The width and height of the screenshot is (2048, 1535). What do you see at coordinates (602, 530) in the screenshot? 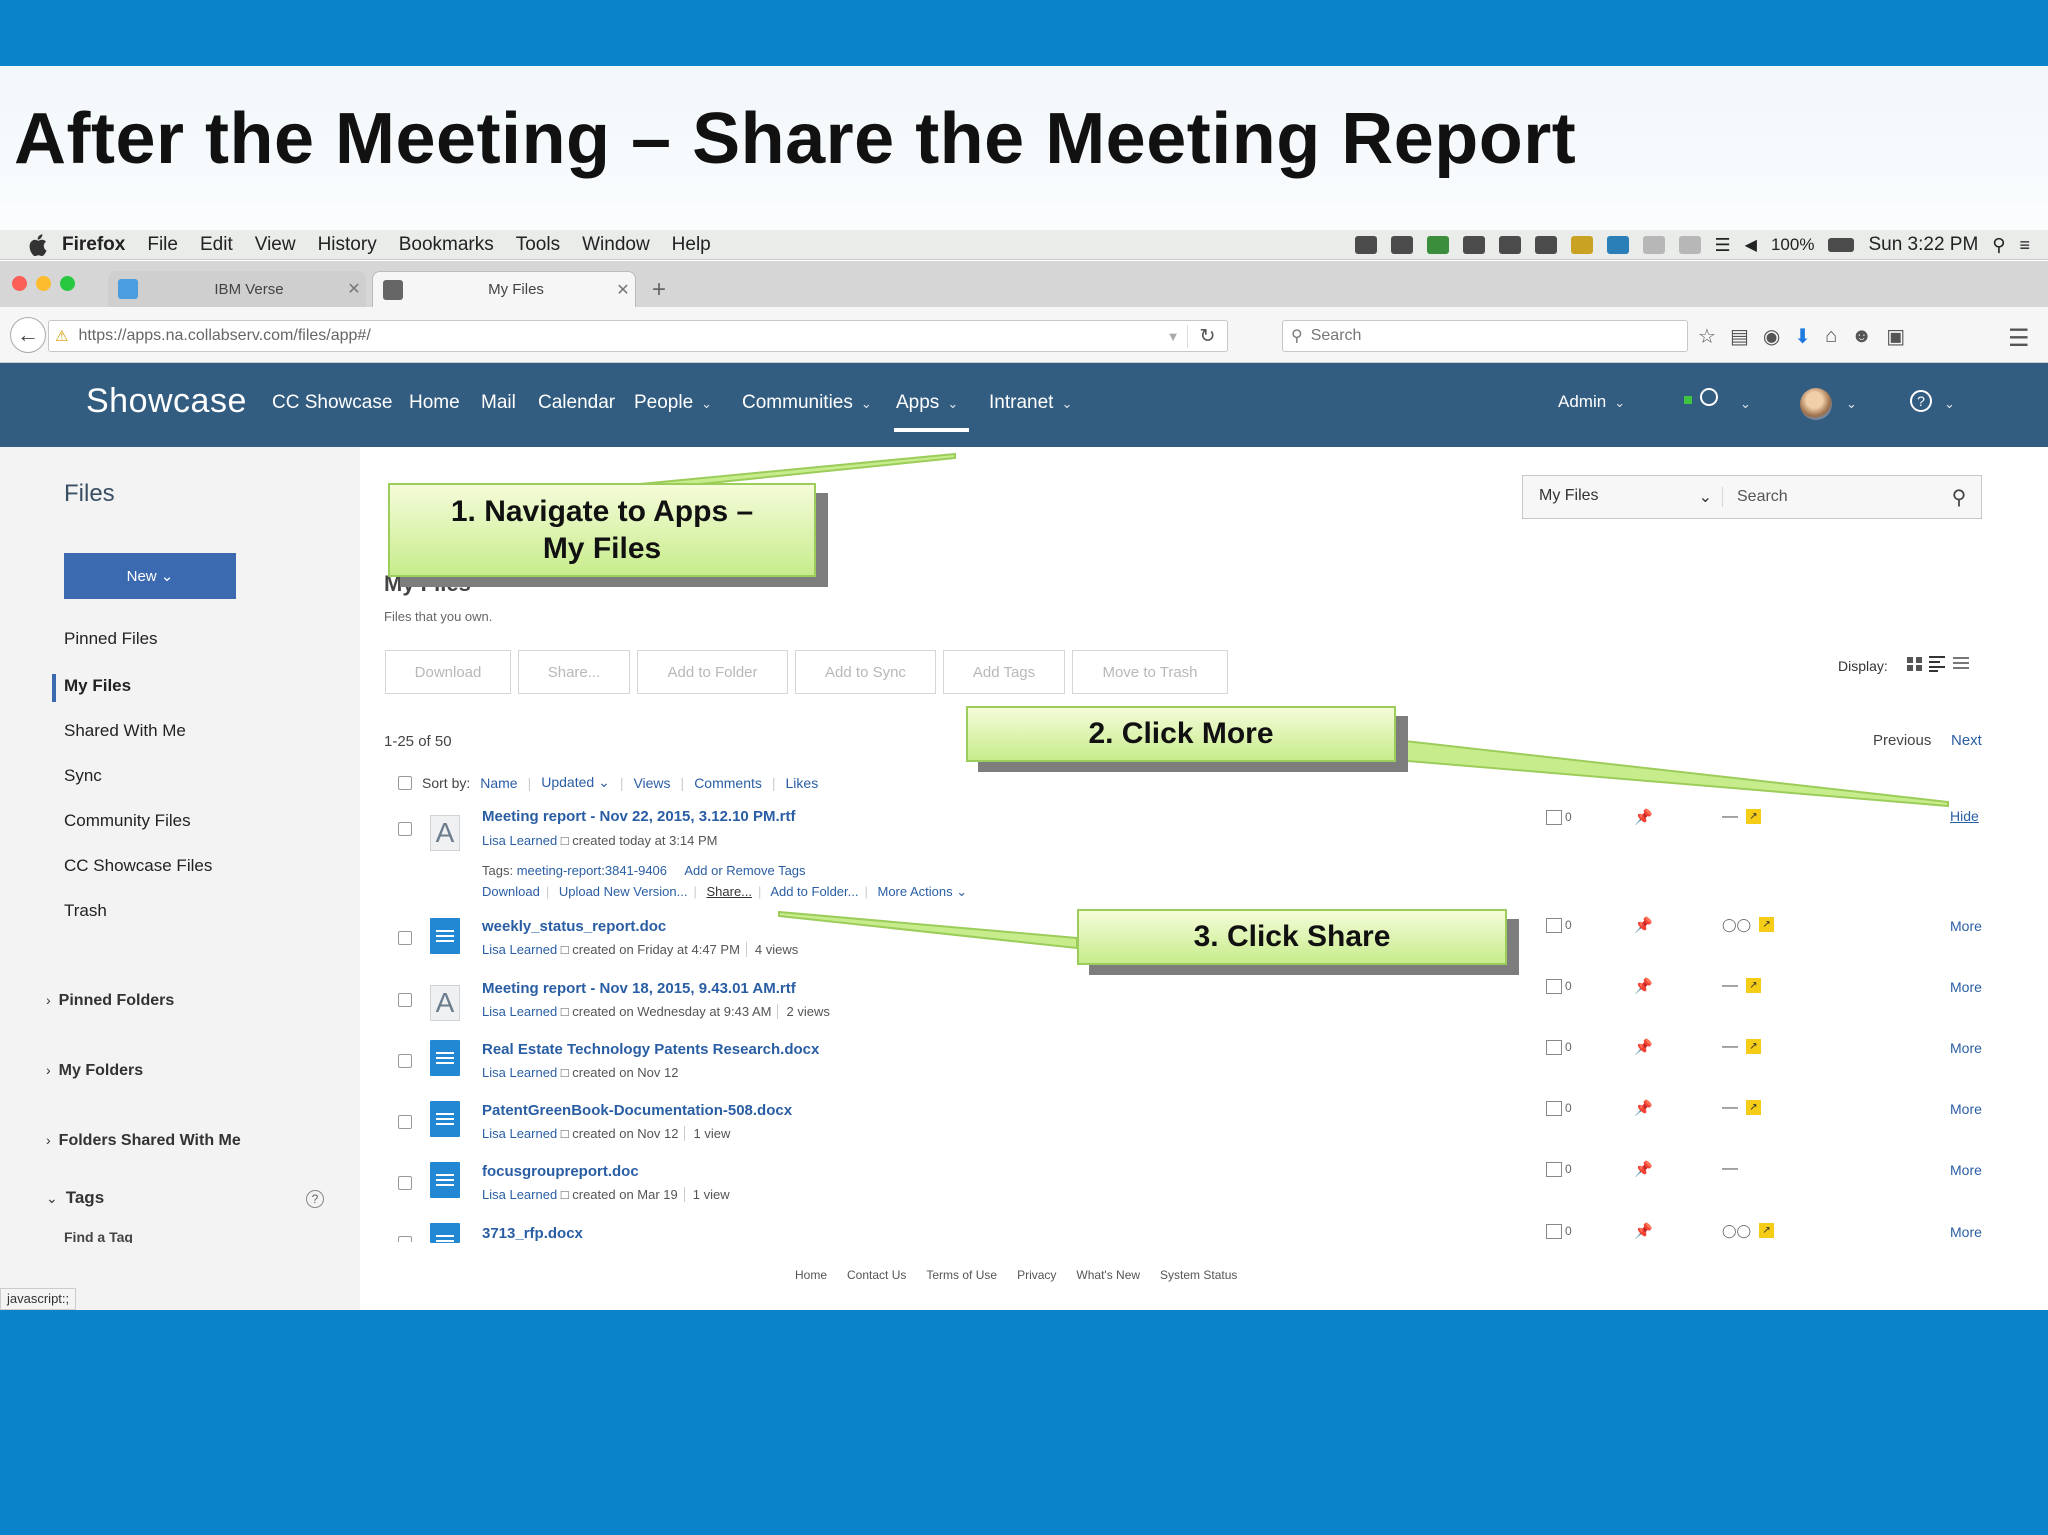
I see `callout-step-1: 1. Navigate to Apps – My Files` at bounding box center [602, 530].